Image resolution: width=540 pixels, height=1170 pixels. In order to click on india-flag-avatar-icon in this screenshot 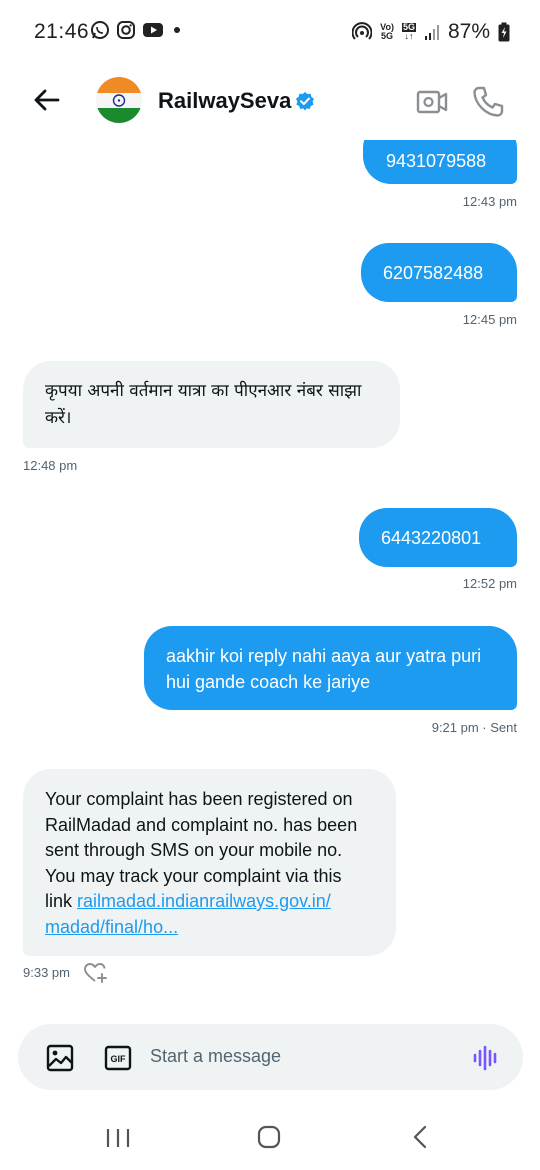, I will do `click(119, 100)`.